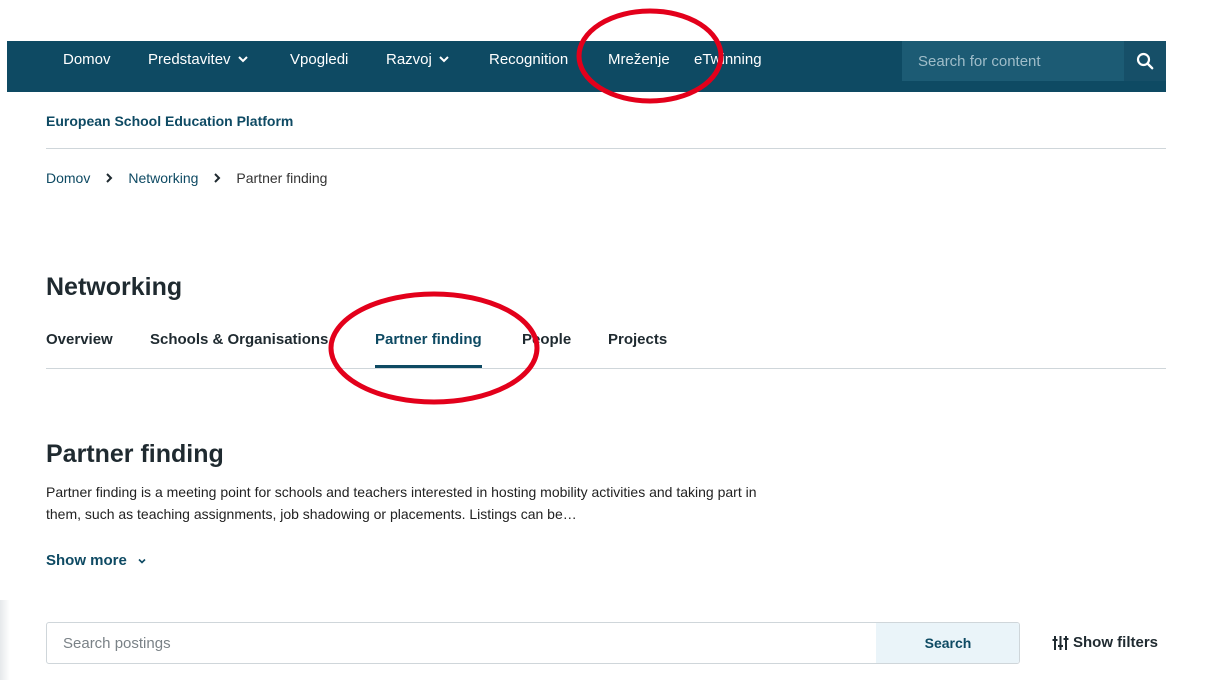 This screenshot has height=680, width=1206. Describe the element at coordinates (428, 349) in the screenshot. I see `tab-partner-finding: Partner finding` at that location.